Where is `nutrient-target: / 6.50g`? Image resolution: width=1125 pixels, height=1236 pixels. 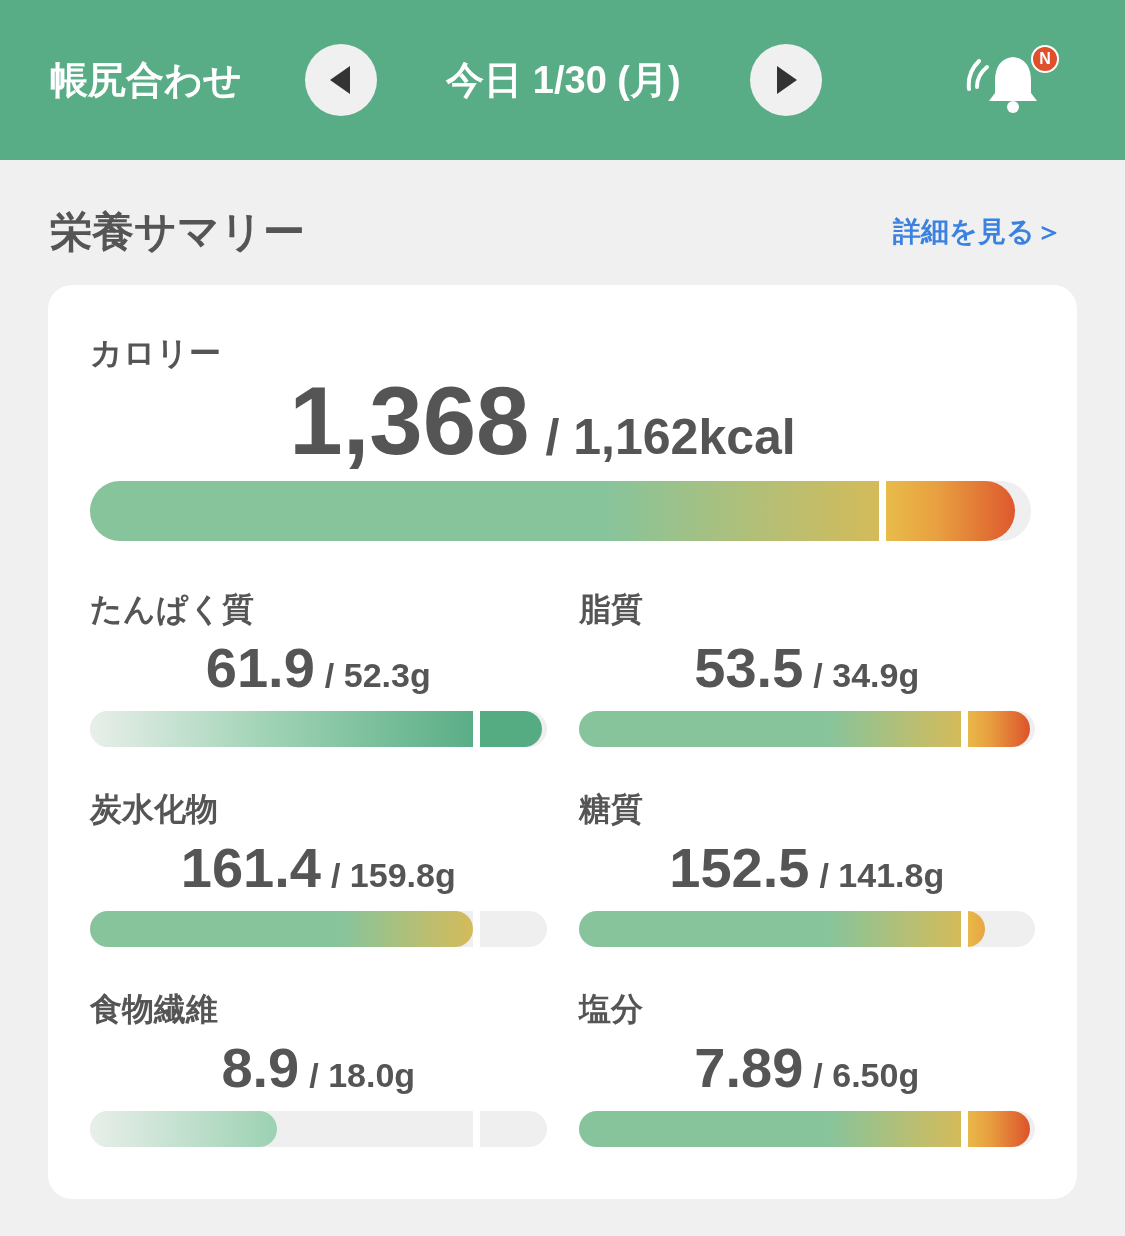 nutrient-target: / 6.50g is located at coordinates (866, 1075).